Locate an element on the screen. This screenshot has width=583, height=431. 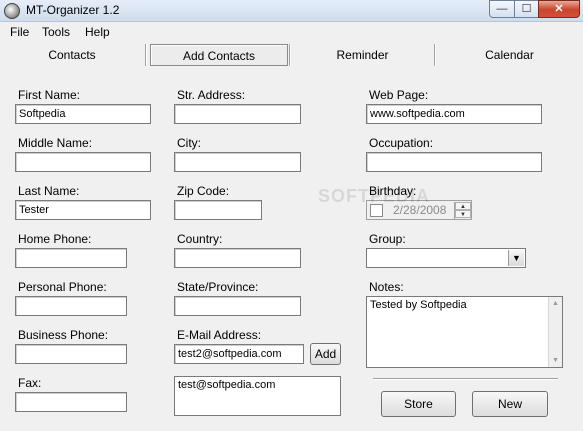
country-field is located at coordinates (237, 258).